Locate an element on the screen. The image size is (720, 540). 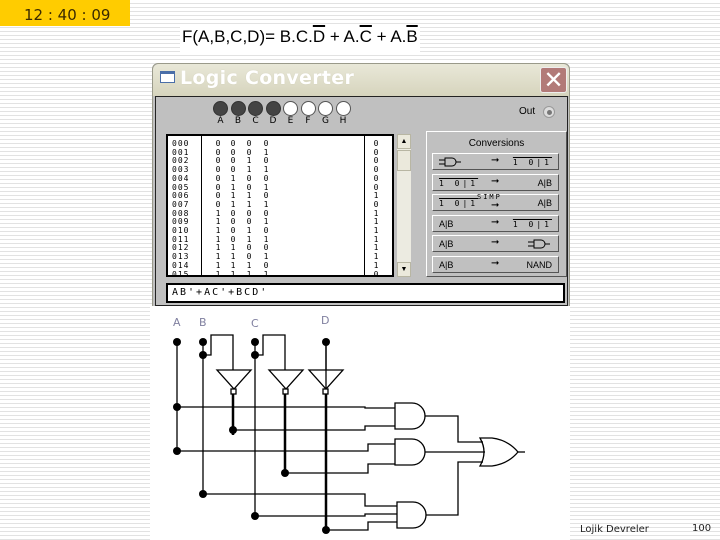
row-index: 014 is located at coordinates (181, 265).